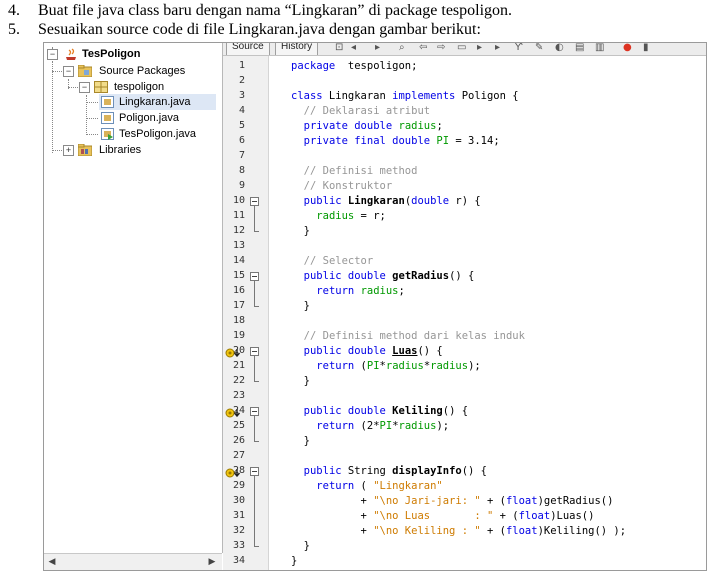 This screenshot has width=717, height=575. What do you see at coordinates (238, 515) in the screenshot?
I see `line-number: 31` at bounding box center [238, 515].